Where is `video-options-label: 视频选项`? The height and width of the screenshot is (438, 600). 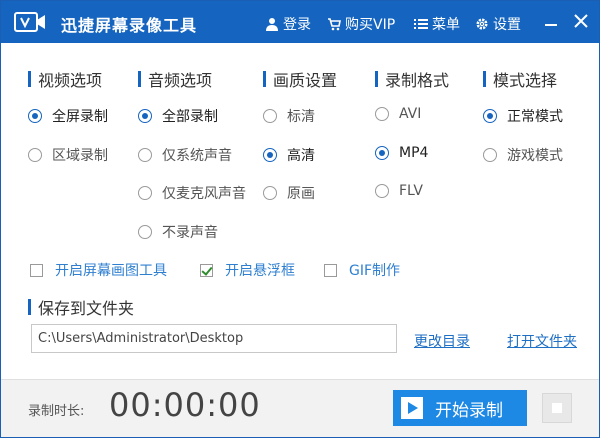
video-options-label: 视频选项 is located at coordinates (70, 80).